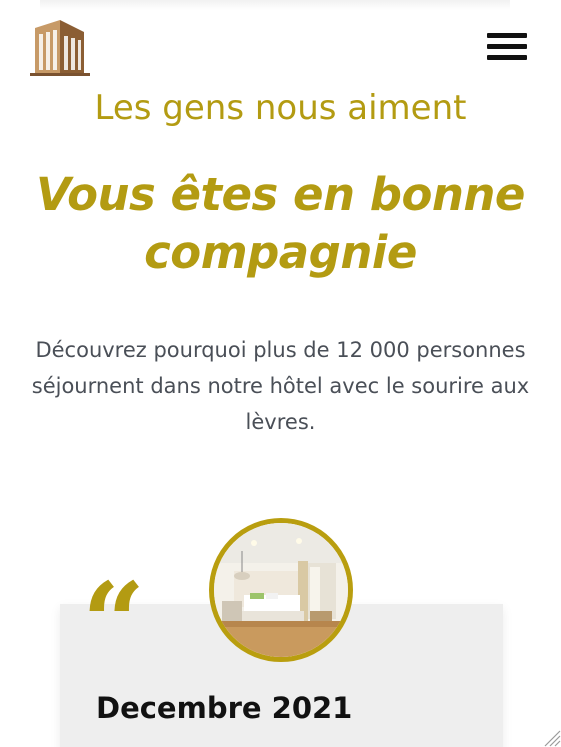  Describe the element at coordinates (280, 223) in the screenshot. I see `section-headline: Vous êtes en bonne compagnie` at that location.